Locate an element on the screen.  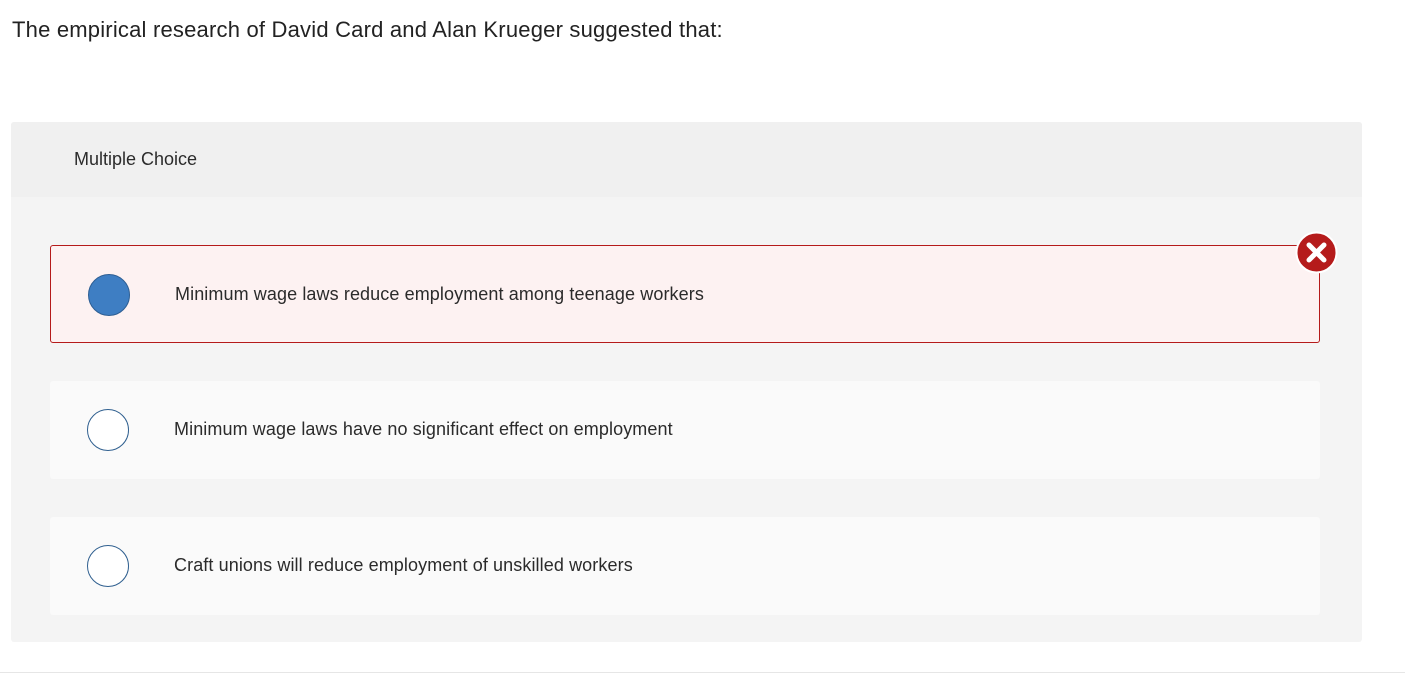
x-circle-icon is located at coordinates (1316, 252).